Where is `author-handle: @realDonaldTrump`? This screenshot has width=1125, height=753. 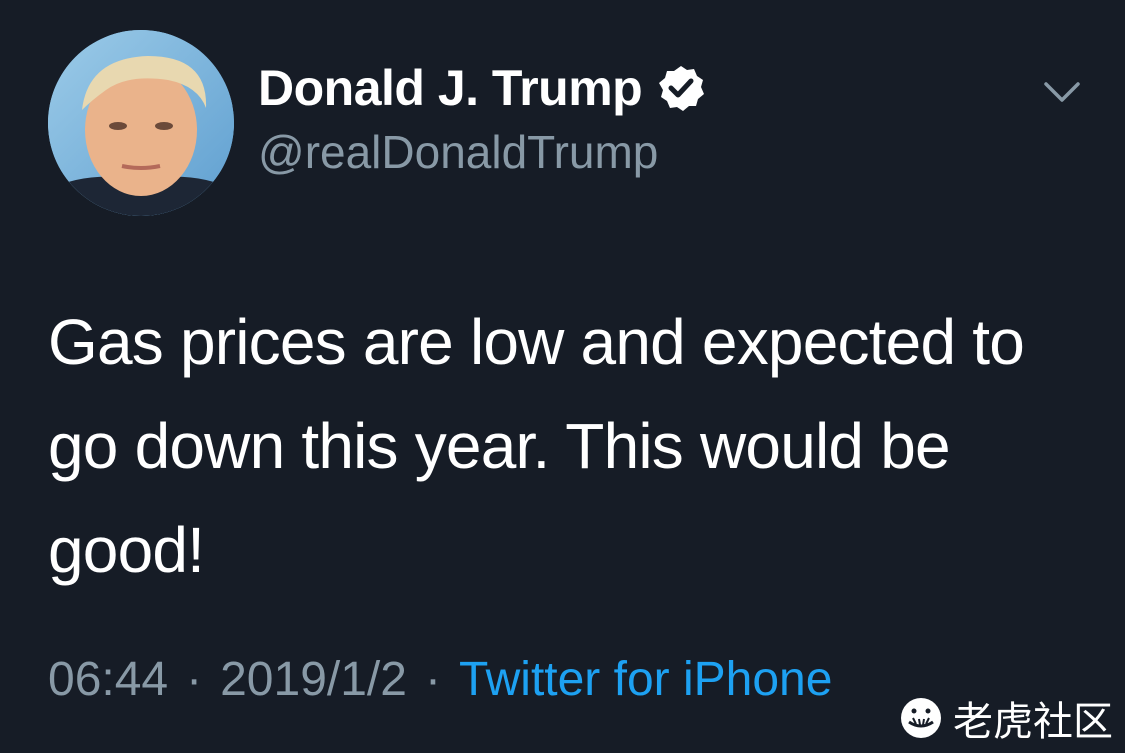
author-handle: @realDonaldTrump is located at coordinates (458, 152).